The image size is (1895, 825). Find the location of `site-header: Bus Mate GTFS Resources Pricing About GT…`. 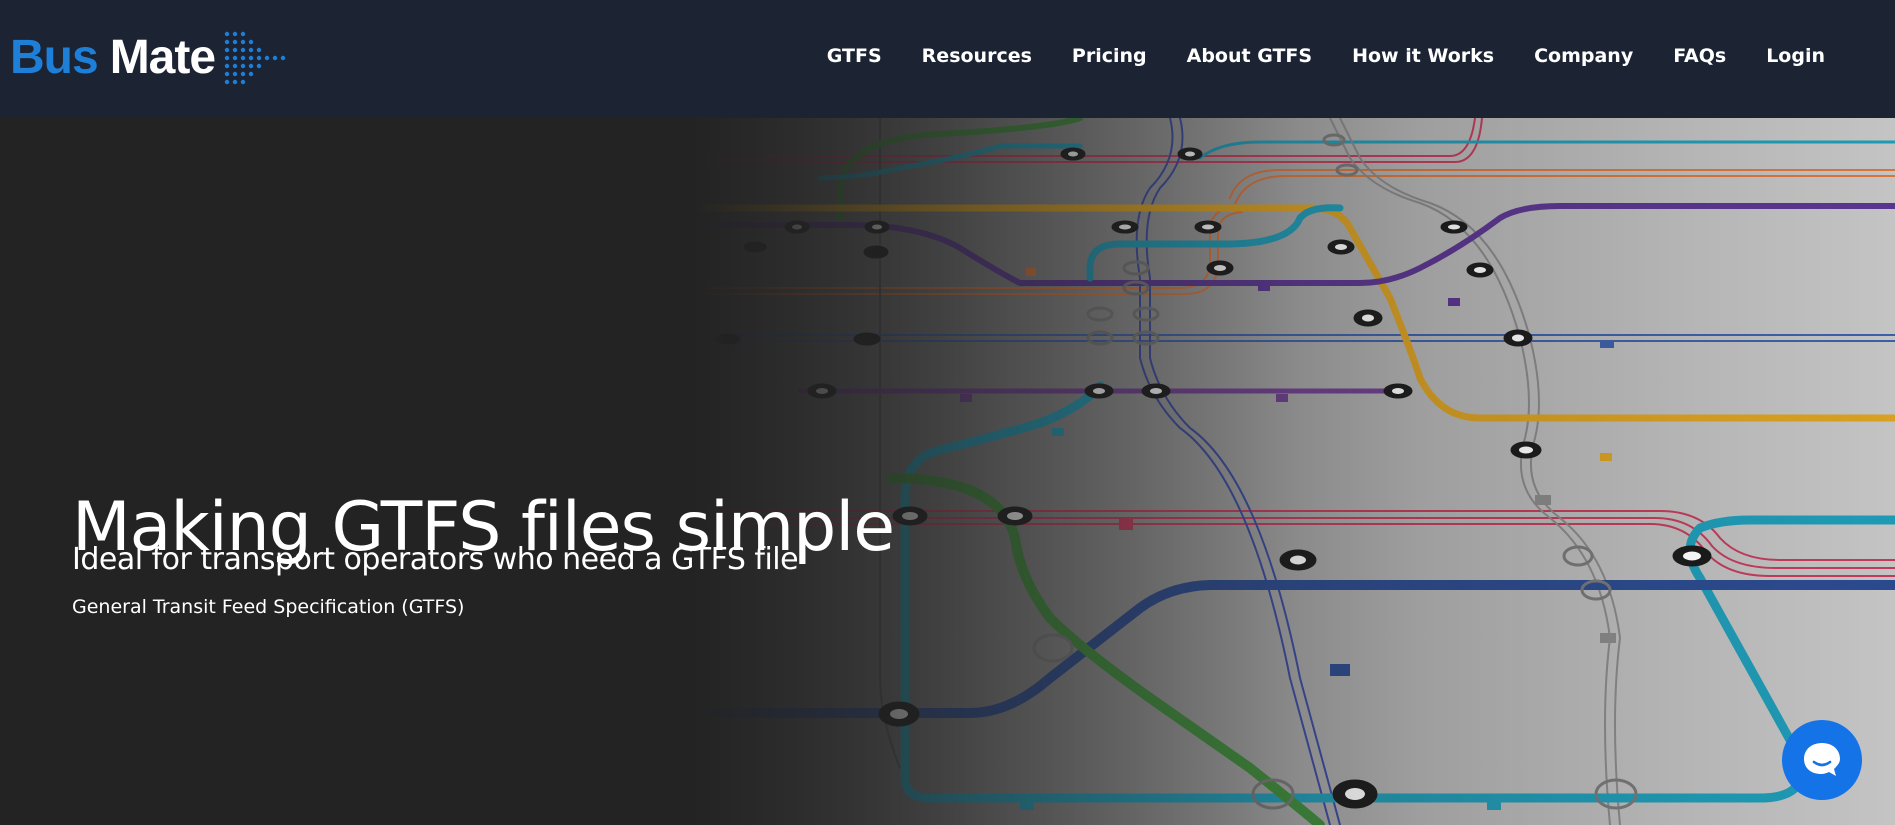

site-header: Bus Mate GTFS Resources Pricing About GT… is located at coordinates (947, 59).